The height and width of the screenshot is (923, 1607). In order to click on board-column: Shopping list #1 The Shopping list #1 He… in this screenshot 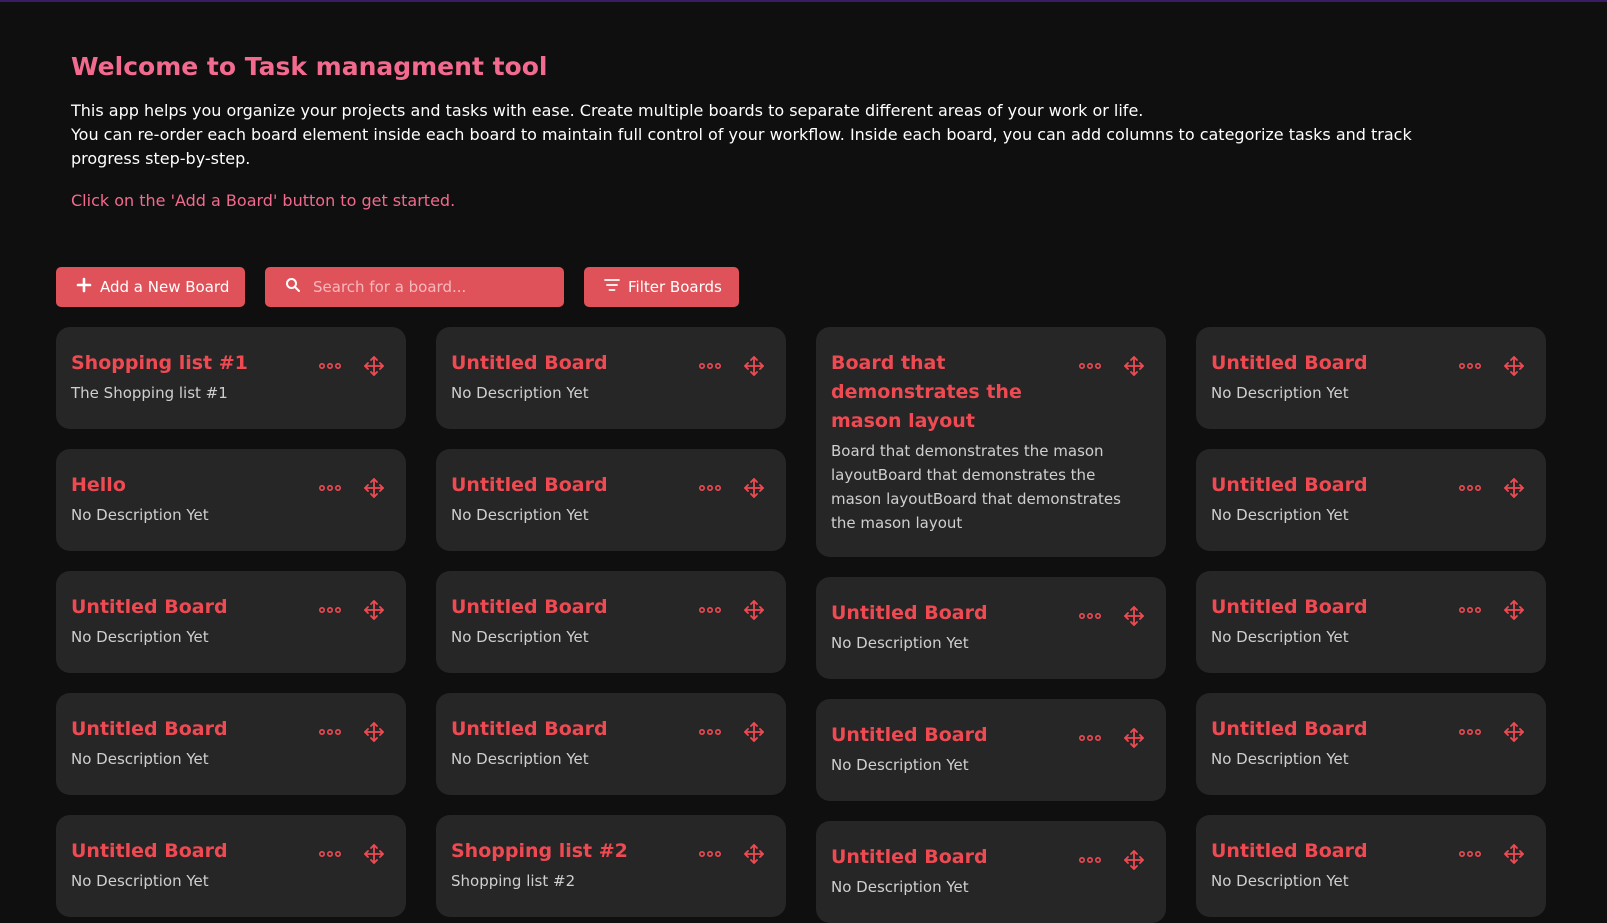, I will do `click(231, 622)`.